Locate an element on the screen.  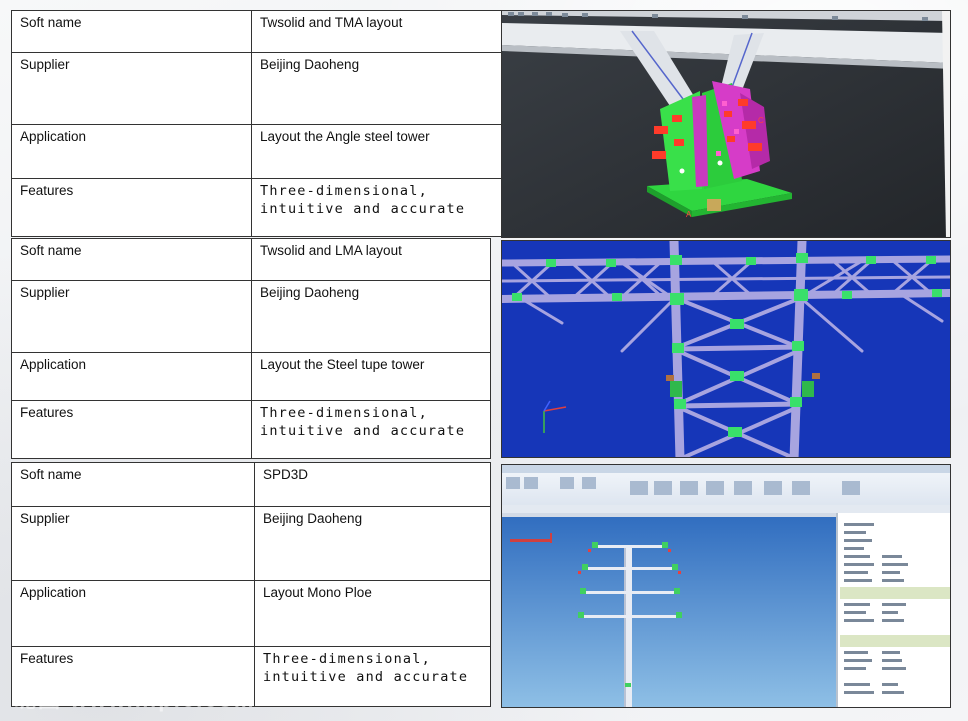
soft-name-value: Twsolid and LMA layout is located at coordinates (371, 259).